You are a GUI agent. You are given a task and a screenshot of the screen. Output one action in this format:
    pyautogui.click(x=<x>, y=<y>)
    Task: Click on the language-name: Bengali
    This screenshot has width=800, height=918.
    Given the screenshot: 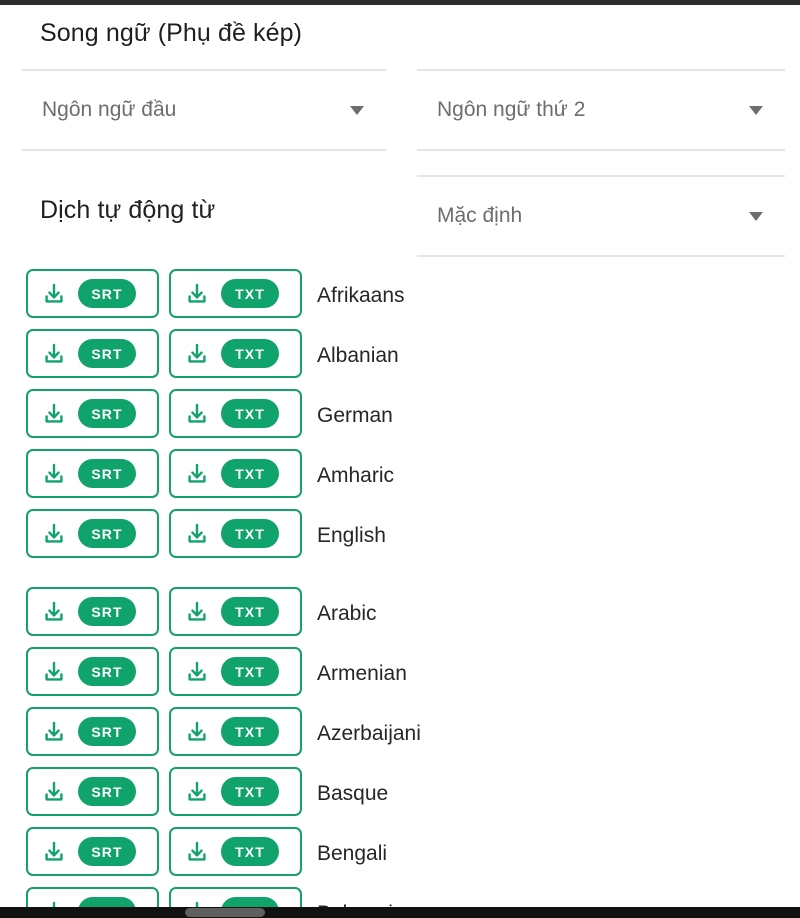 What is the action you would take?
    pyautogui.click(x=352, y=853)
    